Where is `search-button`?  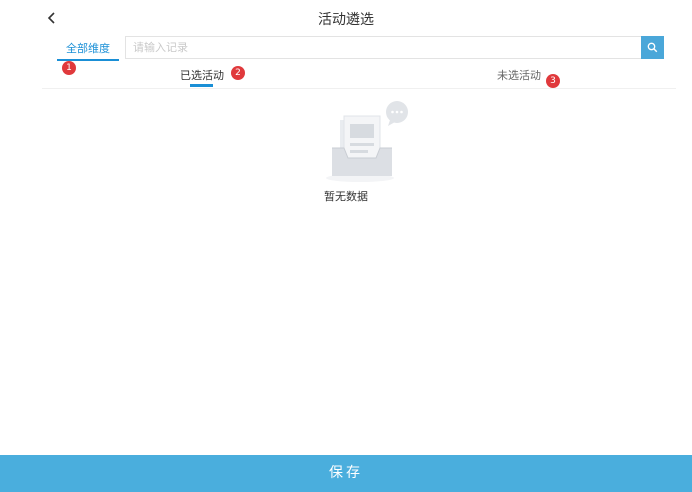
search-button is located at coordinates (652, 47).